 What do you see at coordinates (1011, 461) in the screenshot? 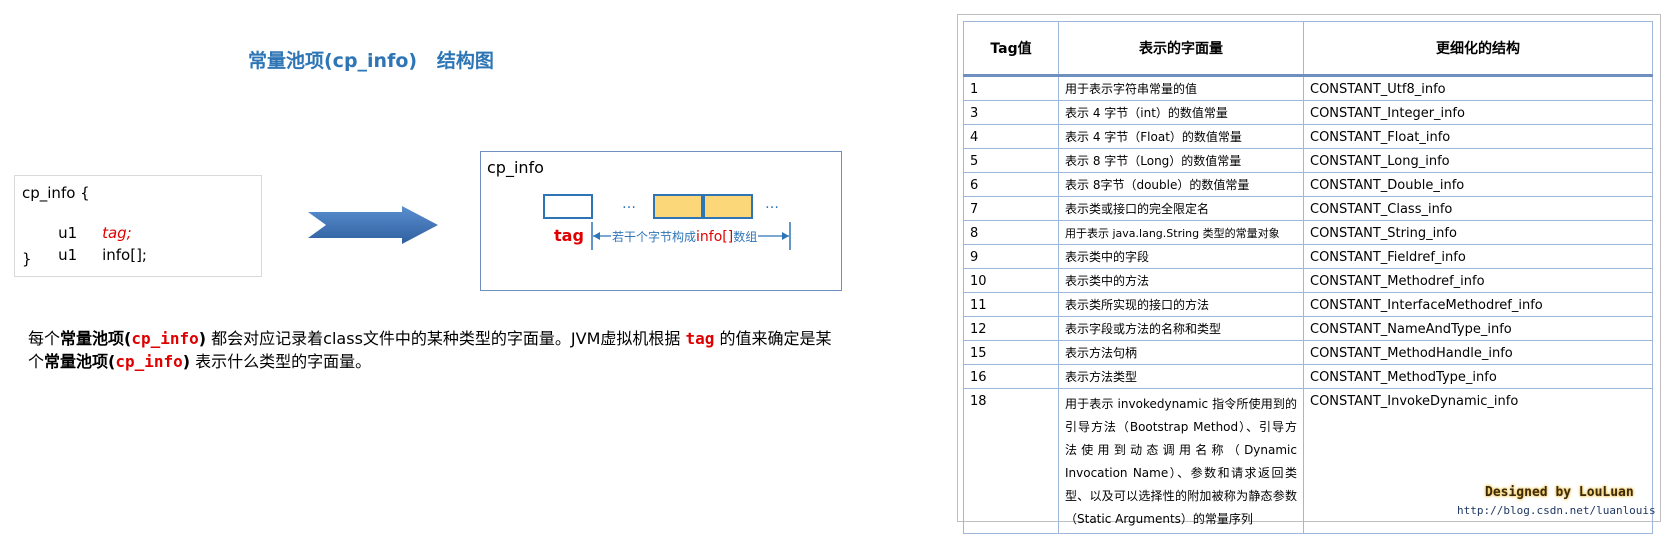
I see `tag-value: 18` at bounding box center [1011, 461].